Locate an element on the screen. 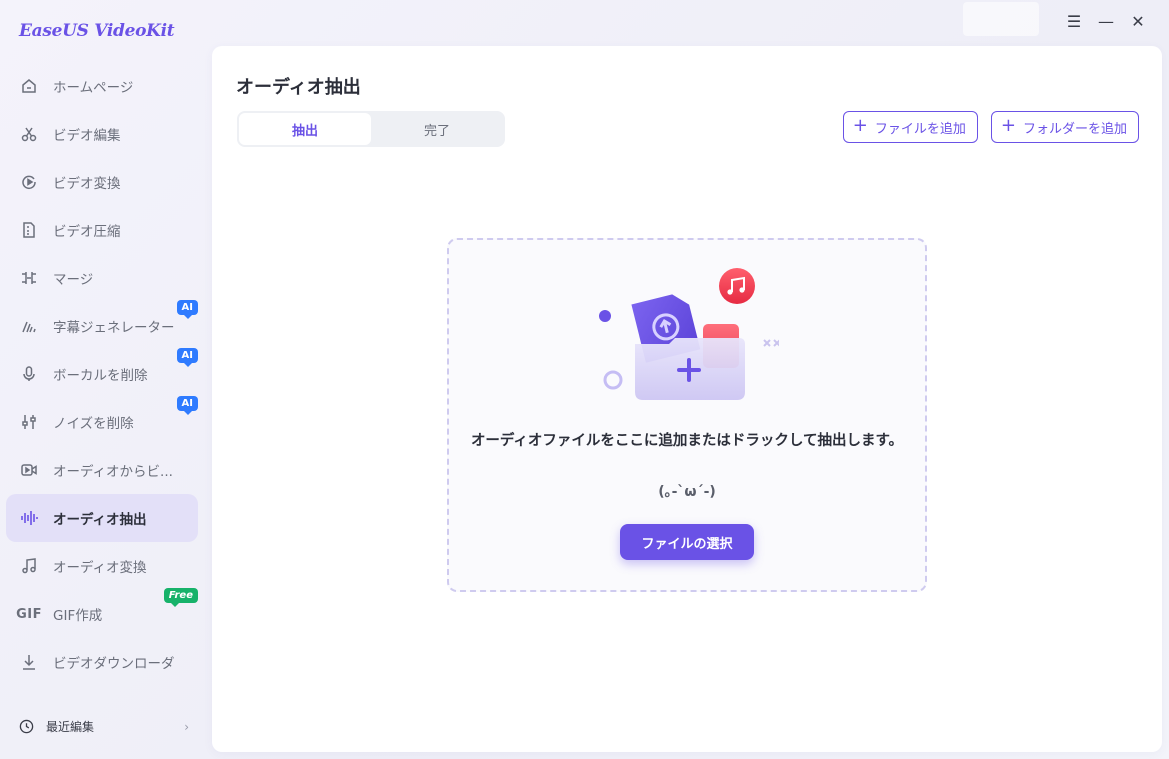  sidebar-item-label: ビデオ変換 is located at coordinates (87, 184).